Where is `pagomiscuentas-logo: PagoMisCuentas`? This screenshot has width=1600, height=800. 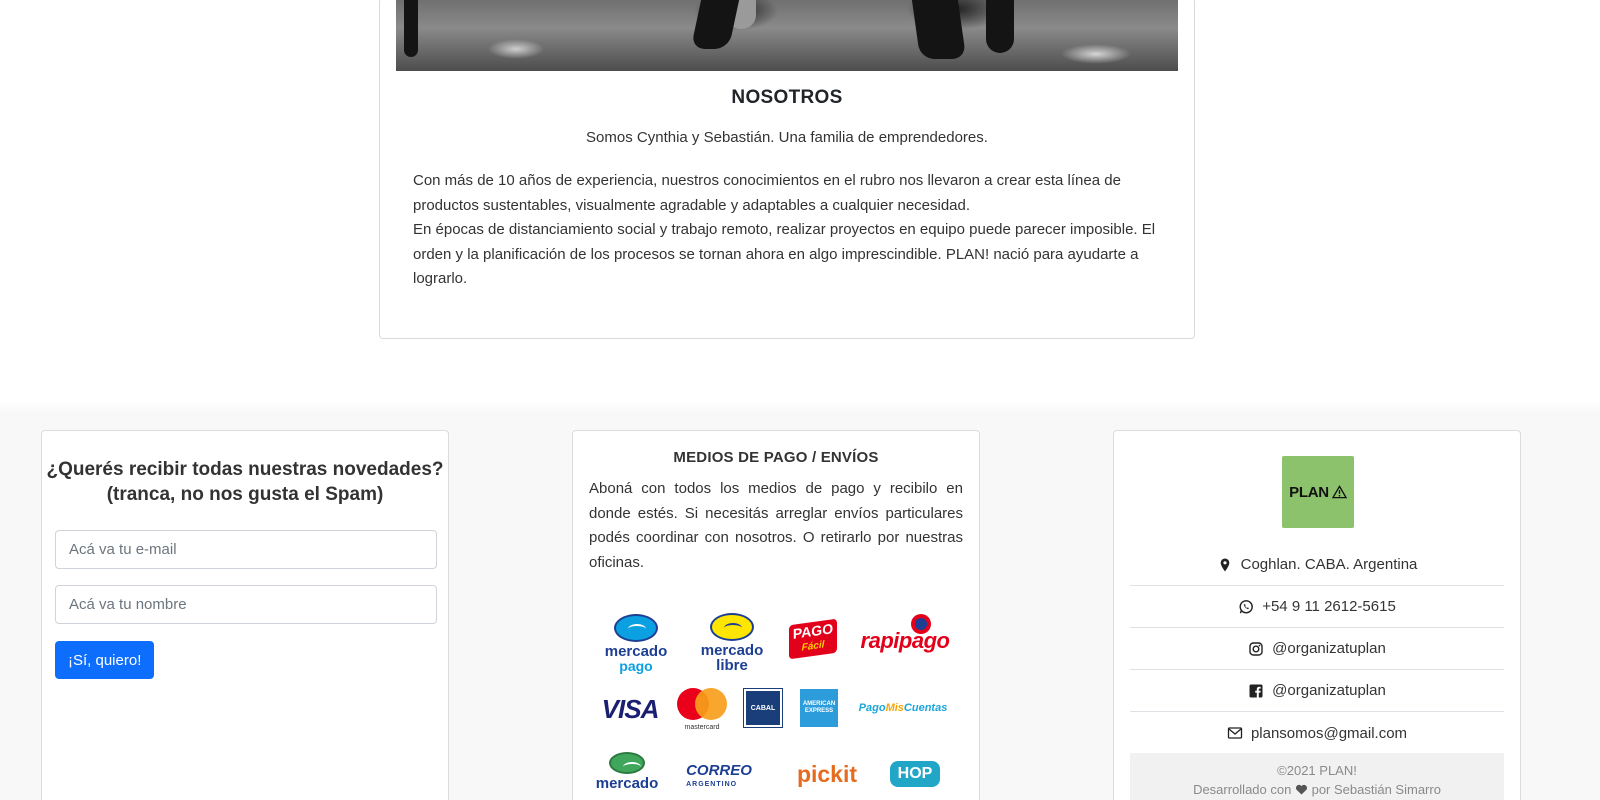
pagomiscuentas-logo: PagoMisCuentas is located at coordinates (903, 708).